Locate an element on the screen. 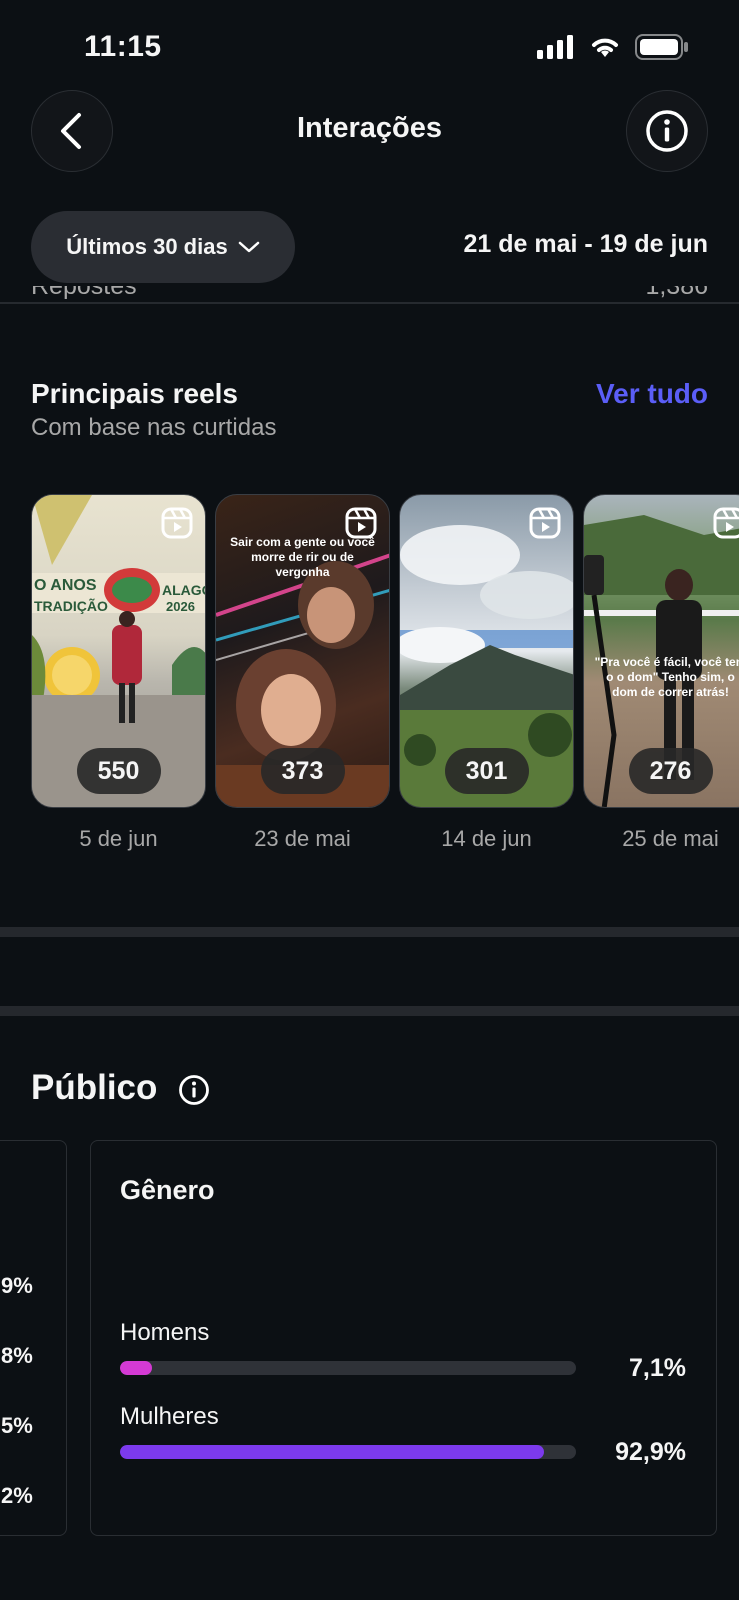 This screenshot has width=739, height=1600. reel-thumbnail: 301 is located at coordinates (486, 651).